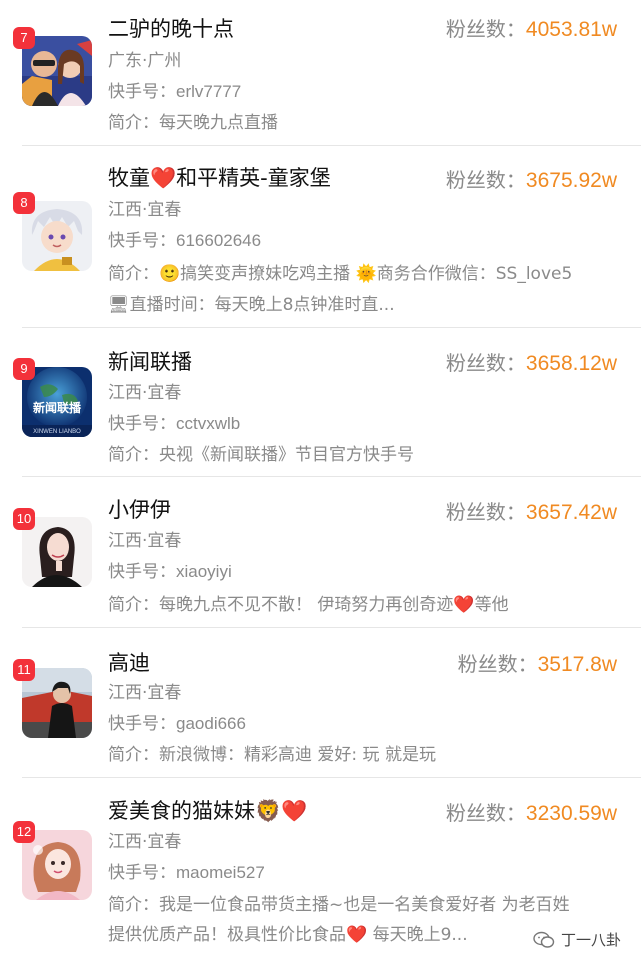 The image size is (641, 964). I want to click on kuaishou-id: 快手号：erlv7777, so click(174, 89).